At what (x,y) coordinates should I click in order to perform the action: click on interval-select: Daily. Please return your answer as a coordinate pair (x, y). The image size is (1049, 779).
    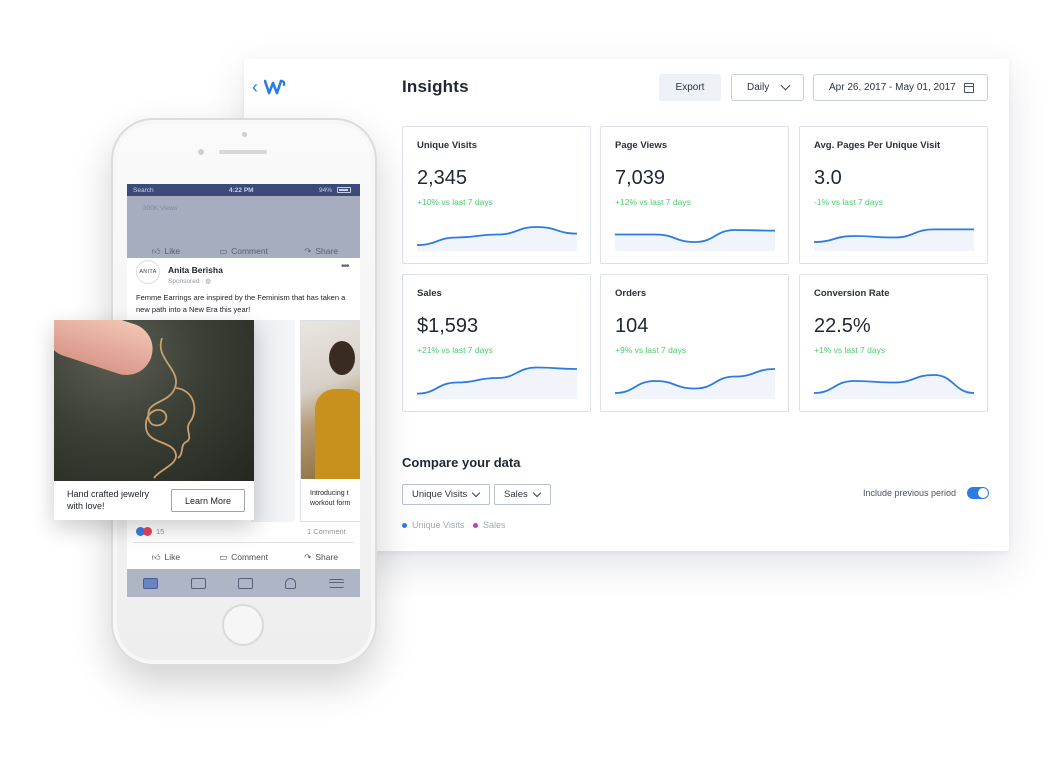
    Looking at the image, I should click on (767, 87).